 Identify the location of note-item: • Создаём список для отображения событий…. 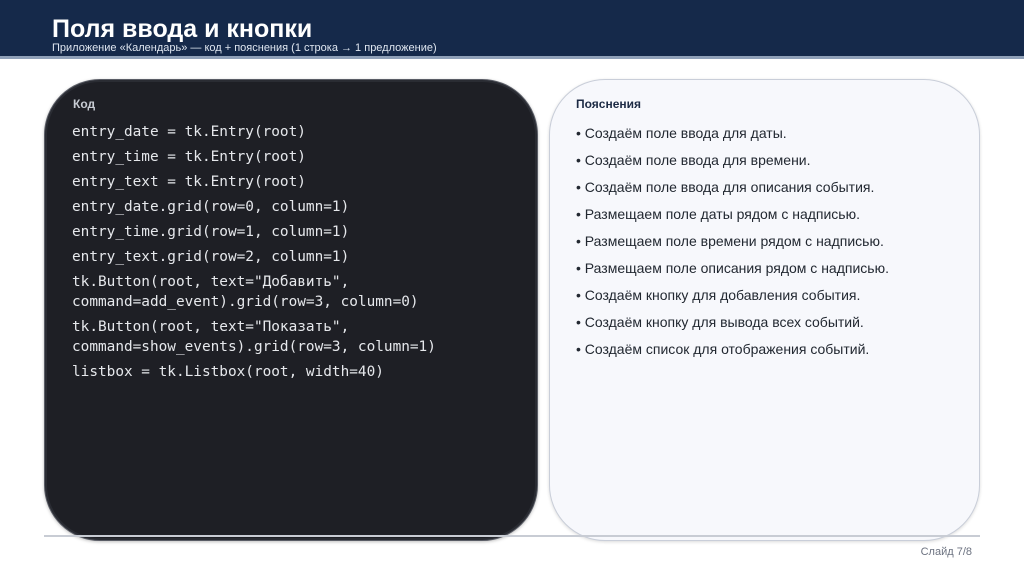
(723, 349).